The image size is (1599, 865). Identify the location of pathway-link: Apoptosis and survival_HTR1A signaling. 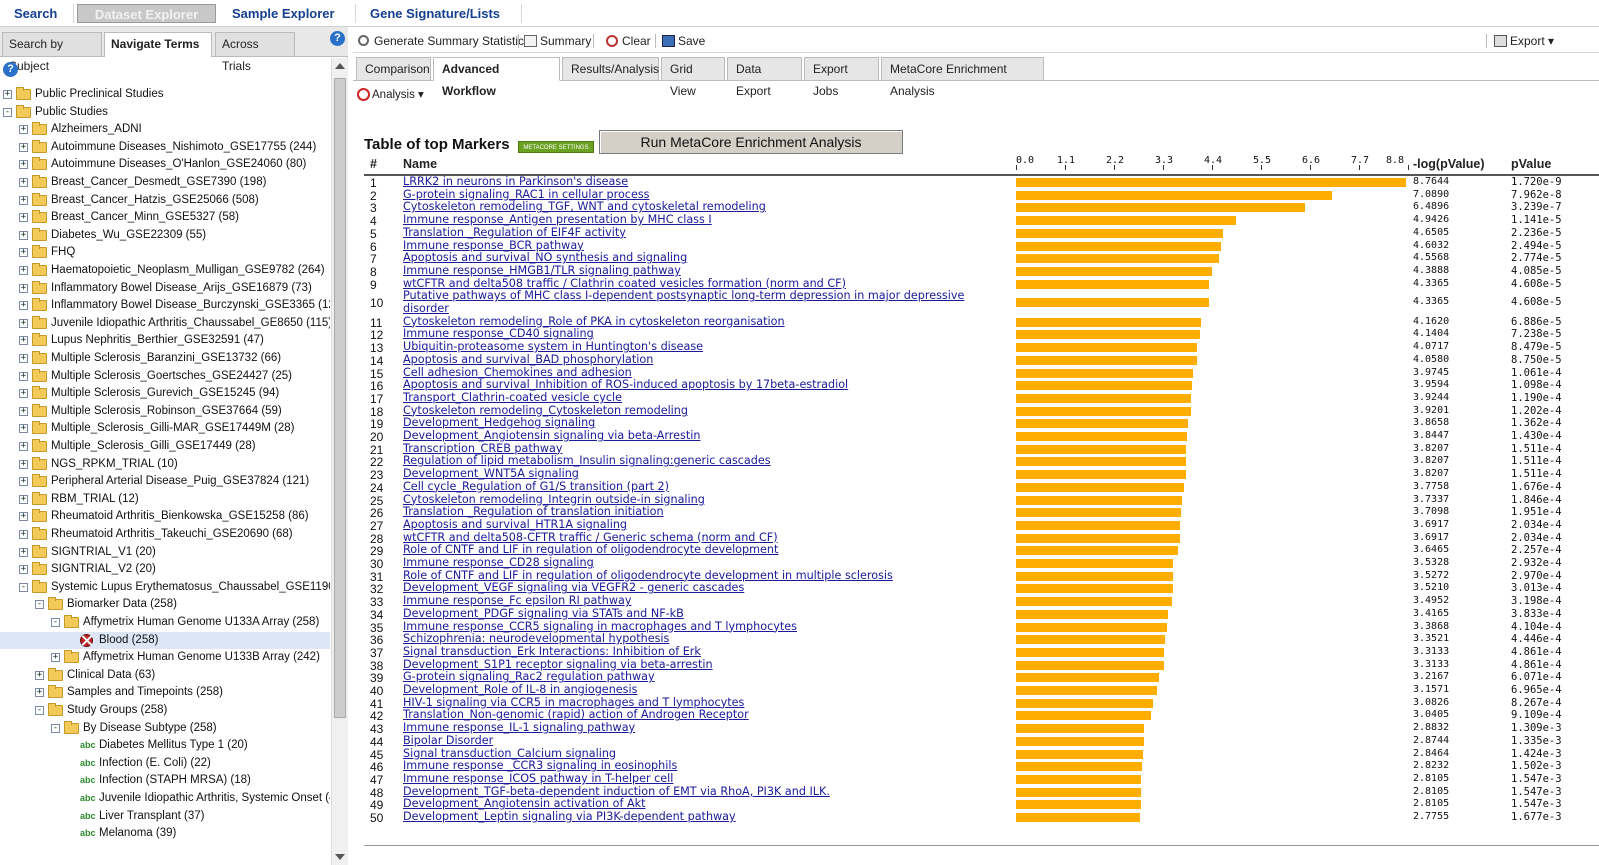
(690, 525).